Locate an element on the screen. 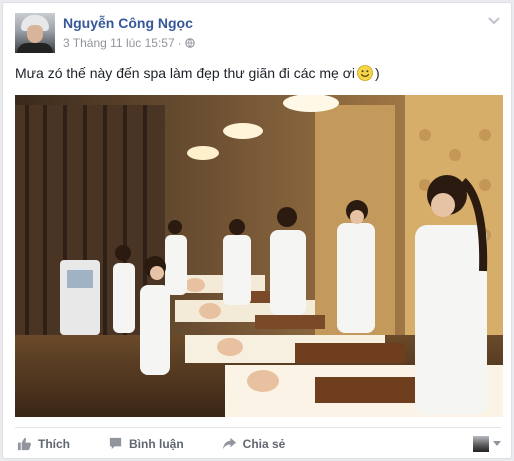 The image size is (514, 461). share-button: Chia sẻ is located at coordinates (254, 444).